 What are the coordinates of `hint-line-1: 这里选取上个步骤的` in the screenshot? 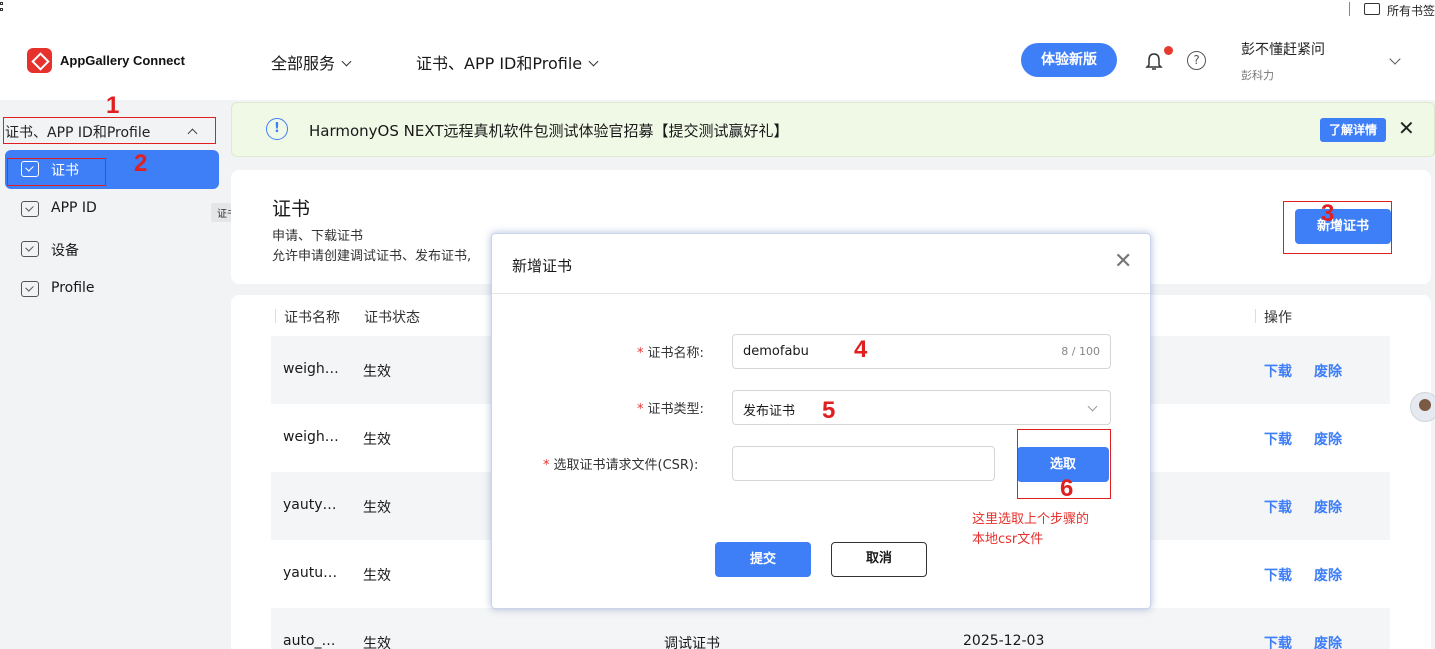 It's located at (1030, 520).